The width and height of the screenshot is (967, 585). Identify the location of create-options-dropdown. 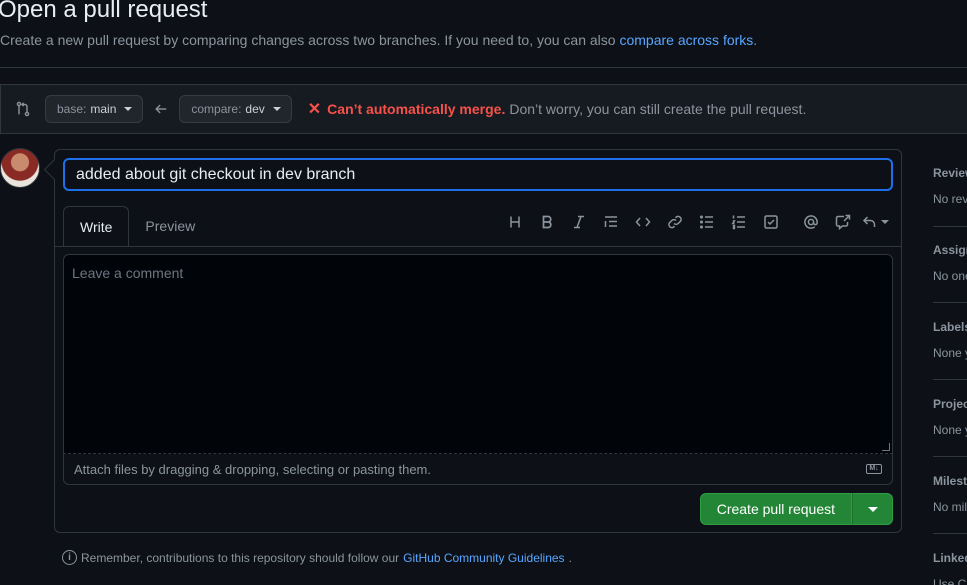
(872, 509).